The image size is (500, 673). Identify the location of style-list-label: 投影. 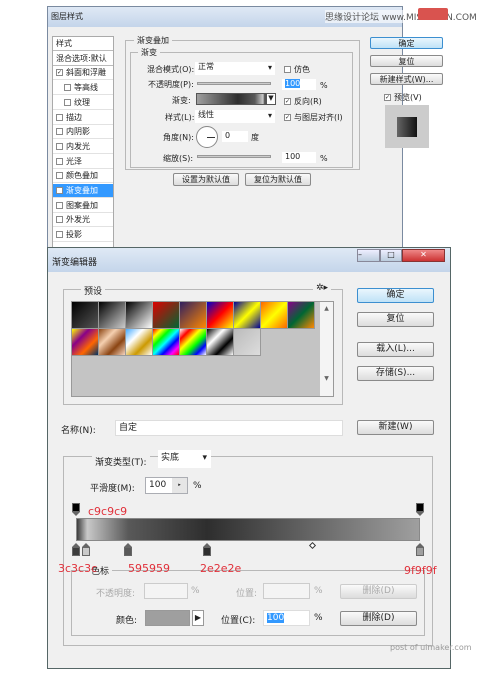
(74, 235).